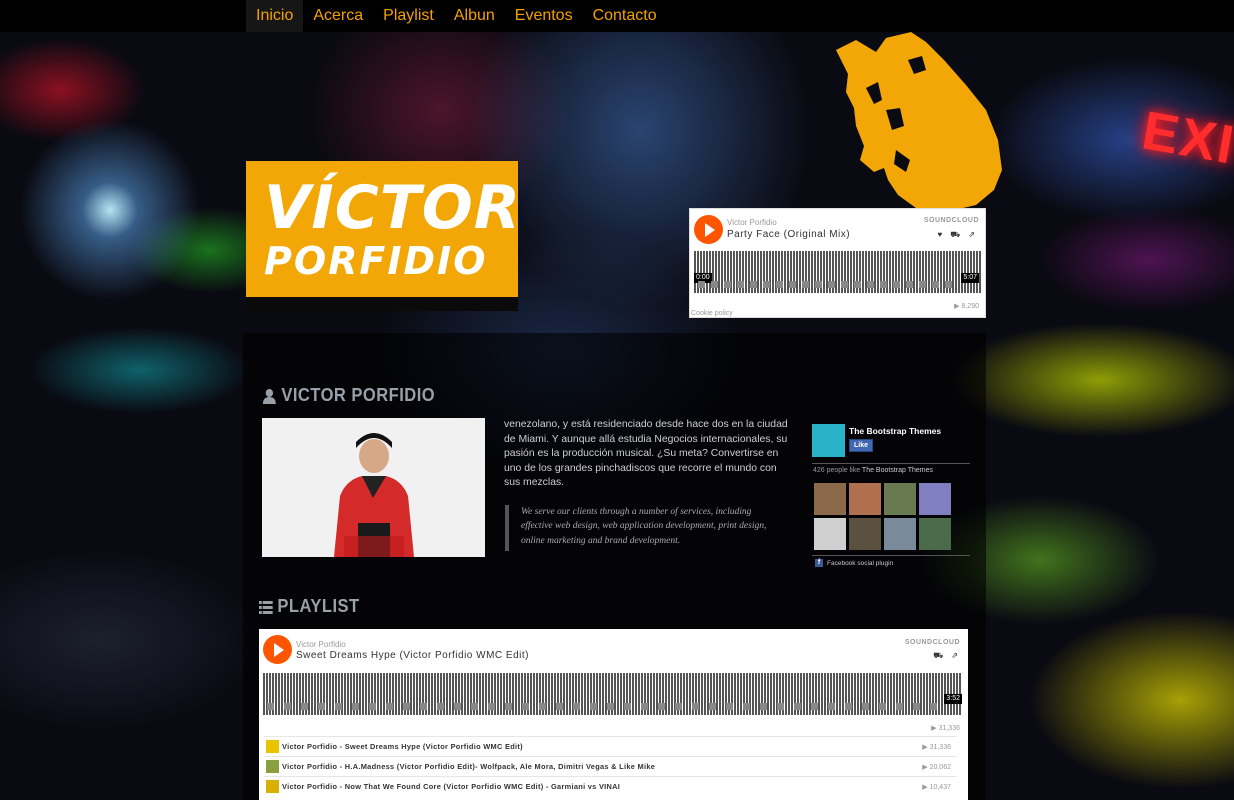 Image resolution: width=1234 pixels, height=800 pixels. What do you see at coordinates (625, 16) in the screenshot?
I see `nav-contacto: Contacto` at bounding box center [625, 16].